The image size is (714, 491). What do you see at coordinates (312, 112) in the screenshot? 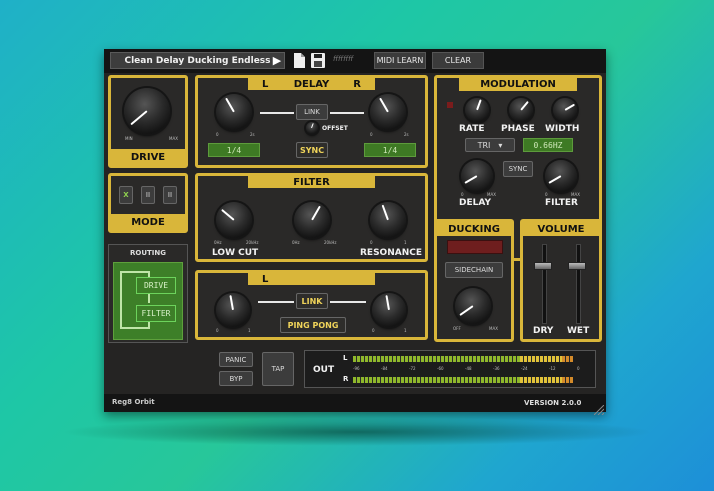
I see `delay-link-button: LINK` at bounding box center [312, 112].